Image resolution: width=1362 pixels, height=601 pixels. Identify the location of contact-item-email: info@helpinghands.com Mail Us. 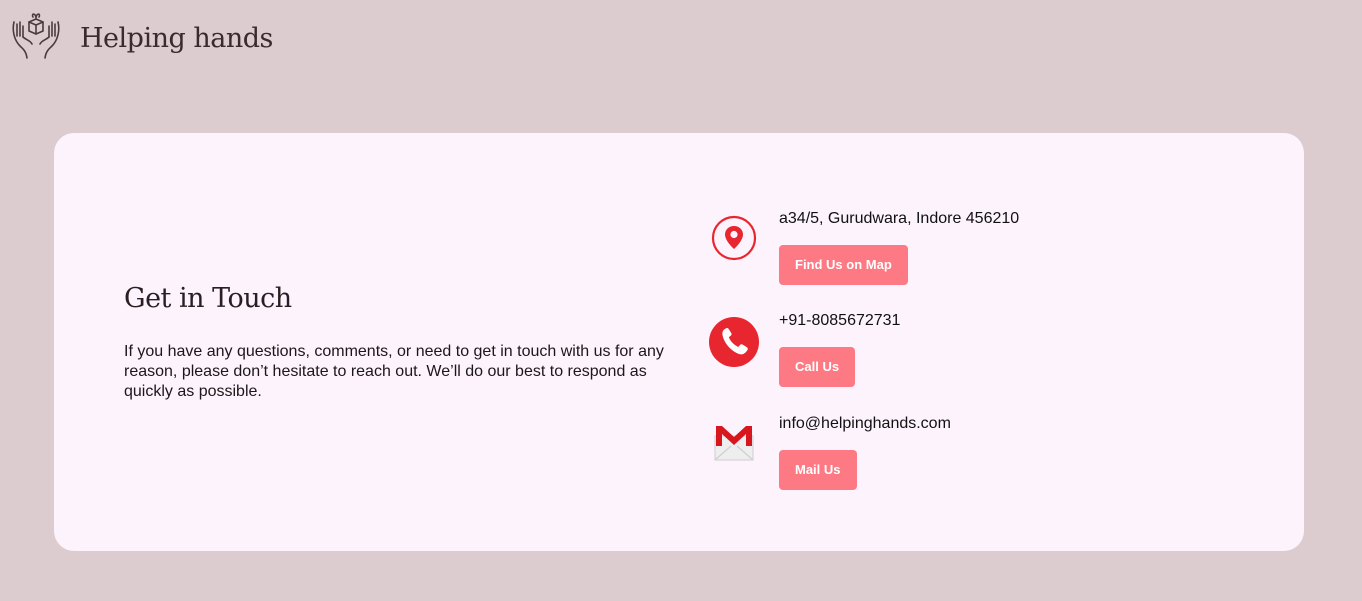
(828, 452).